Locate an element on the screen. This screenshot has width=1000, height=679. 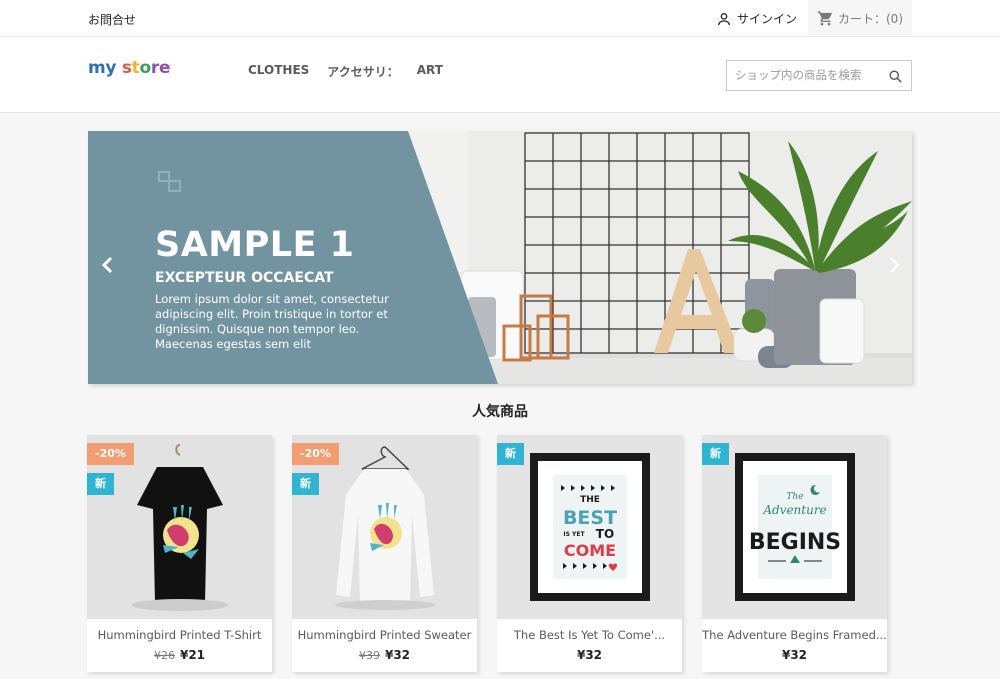
nav-item-accessories: アクセサリ： is located at coordinates (362, 71).